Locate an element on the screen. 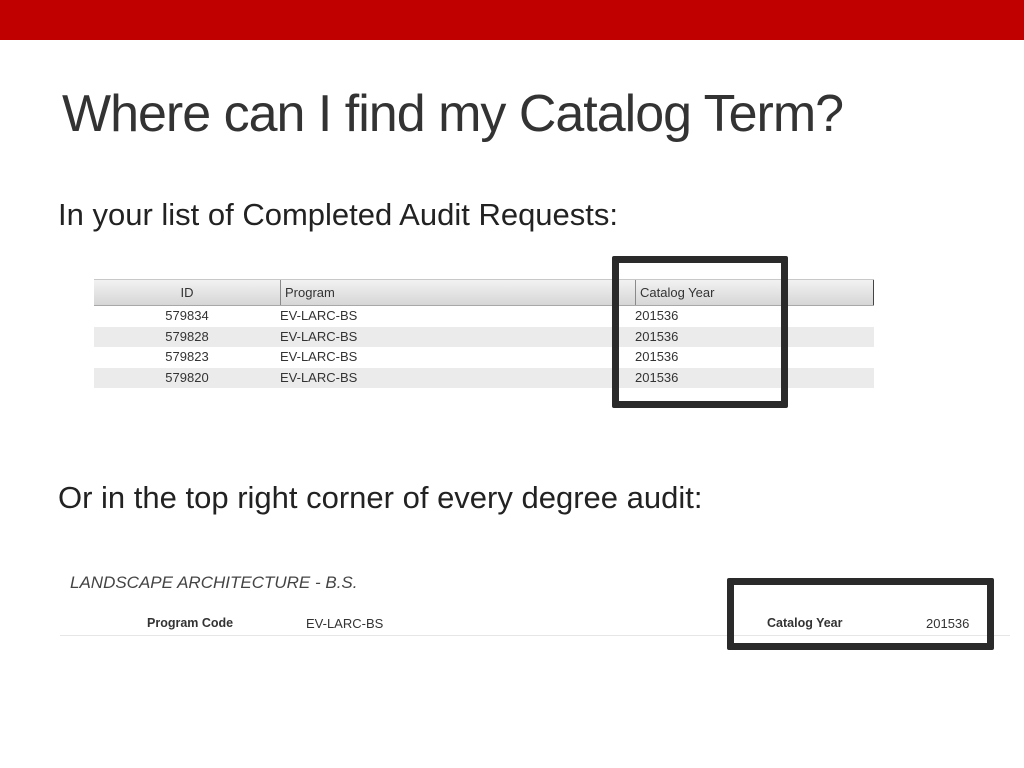  program-code-label: Program Code is located at coordinates (190, 623).